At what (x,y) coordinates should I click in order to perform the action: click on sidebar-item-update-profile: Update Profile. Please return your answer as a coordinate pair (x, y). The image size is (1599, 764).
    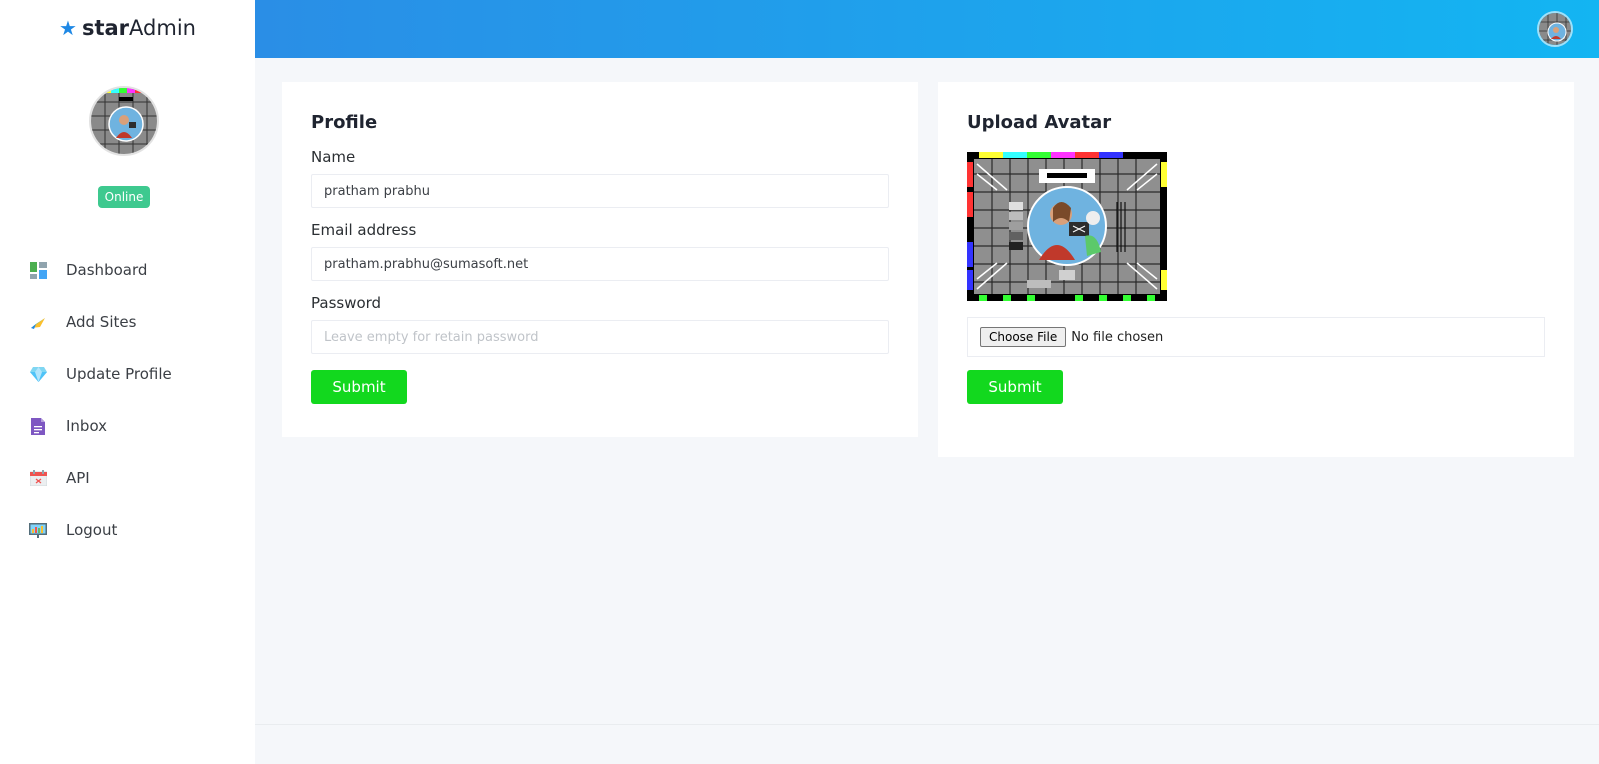
    Looking at the image, I should click on (127, 374).